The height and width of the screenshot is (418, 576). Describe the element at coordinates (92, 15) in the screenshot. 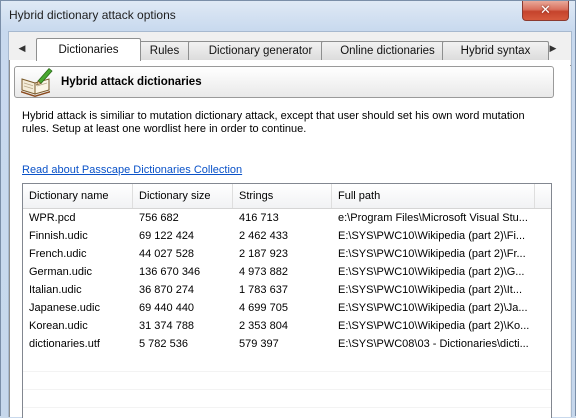

I see `window-title: Hybrid dictionary attack options` at that location.